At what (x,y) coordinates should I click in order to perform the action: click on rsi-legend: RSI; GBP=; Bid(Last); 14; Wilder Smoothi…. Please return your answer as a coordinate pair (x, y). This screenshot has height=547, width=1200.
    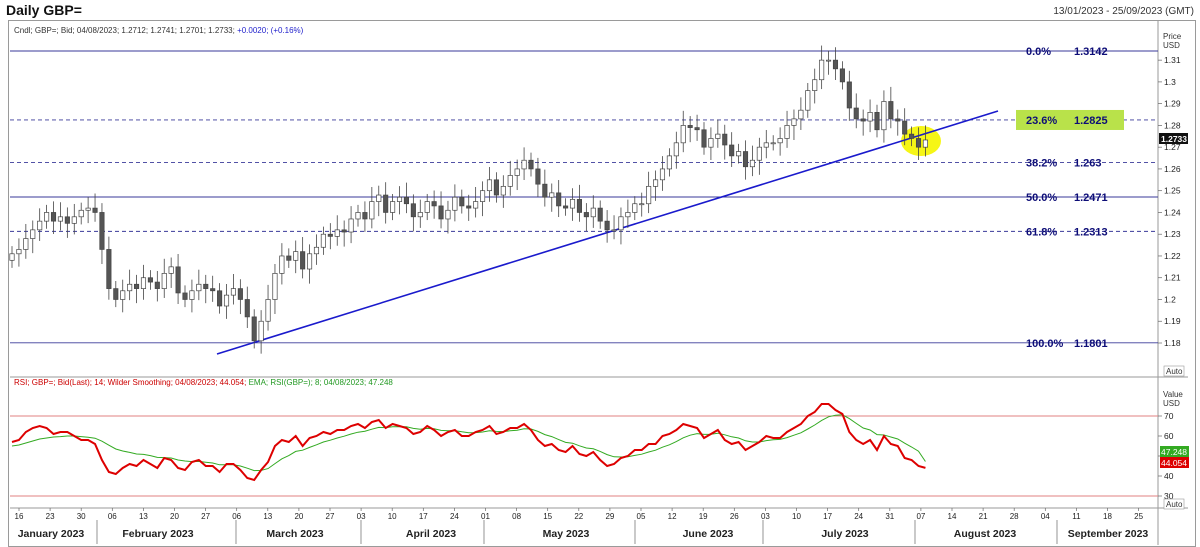
    Looking at the image, I should click on (203, 382).